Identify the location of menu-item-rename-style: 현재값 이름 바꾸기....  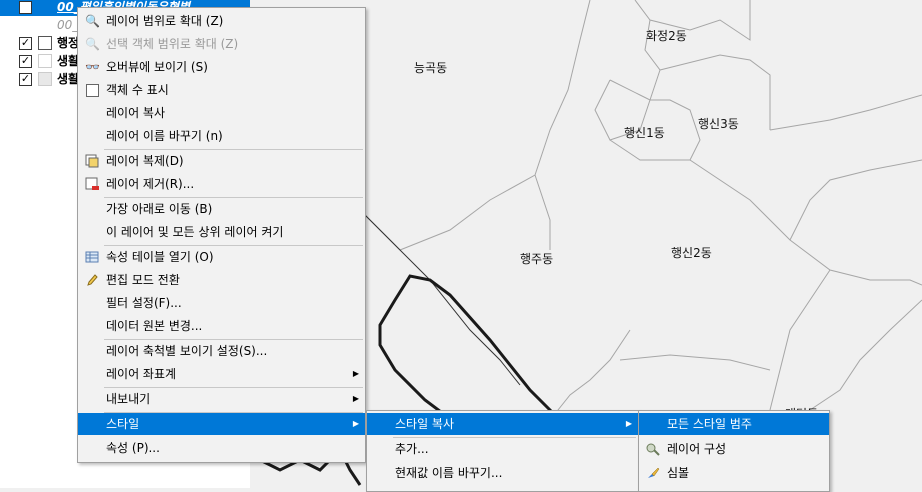
(502, 473).